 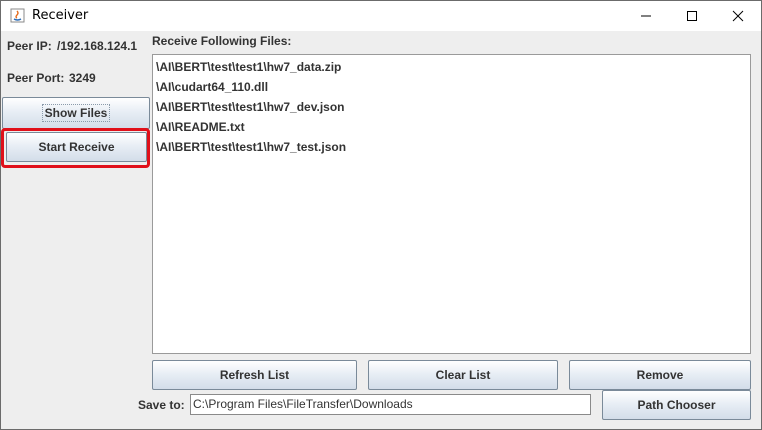 I want to click on show-files-button: Show Files, so click(x=76, y=113).